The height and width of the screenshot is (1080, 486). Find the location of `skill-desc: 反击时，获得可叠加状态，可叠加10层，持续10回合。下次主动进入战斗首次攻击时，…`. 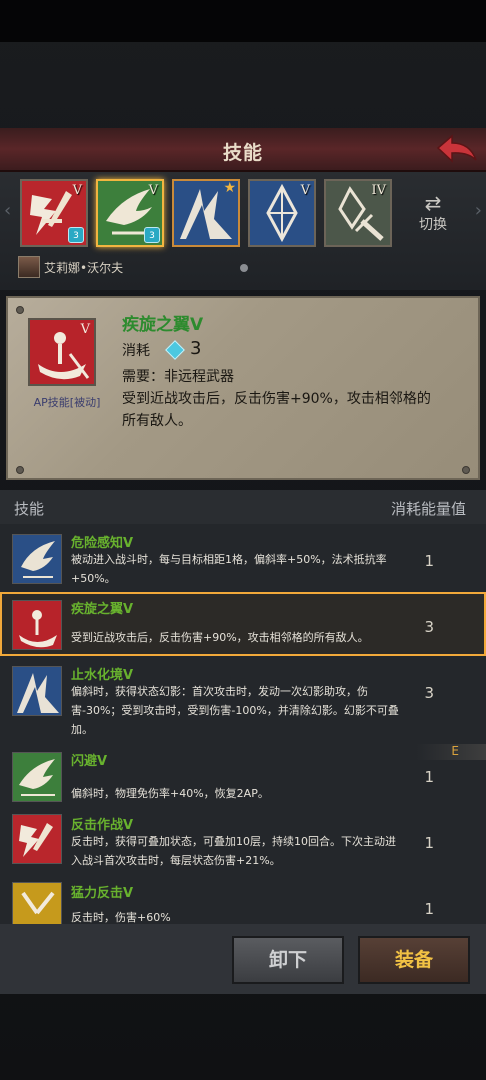

skill-desc: 反击时，获得可叠加状态，可叠加10层，持续10回合。下次主动进入战斗首次攻击时，… is located at coordinates (233, 851).